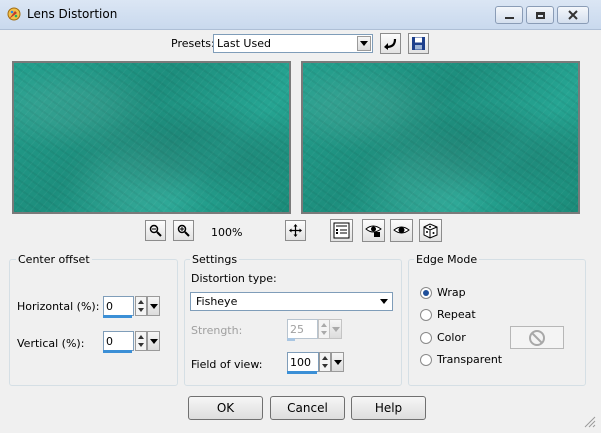  What do you see at coordinates (426, 338) in the screenshot?
I see `radio-color` at bounding box center [426, 338].